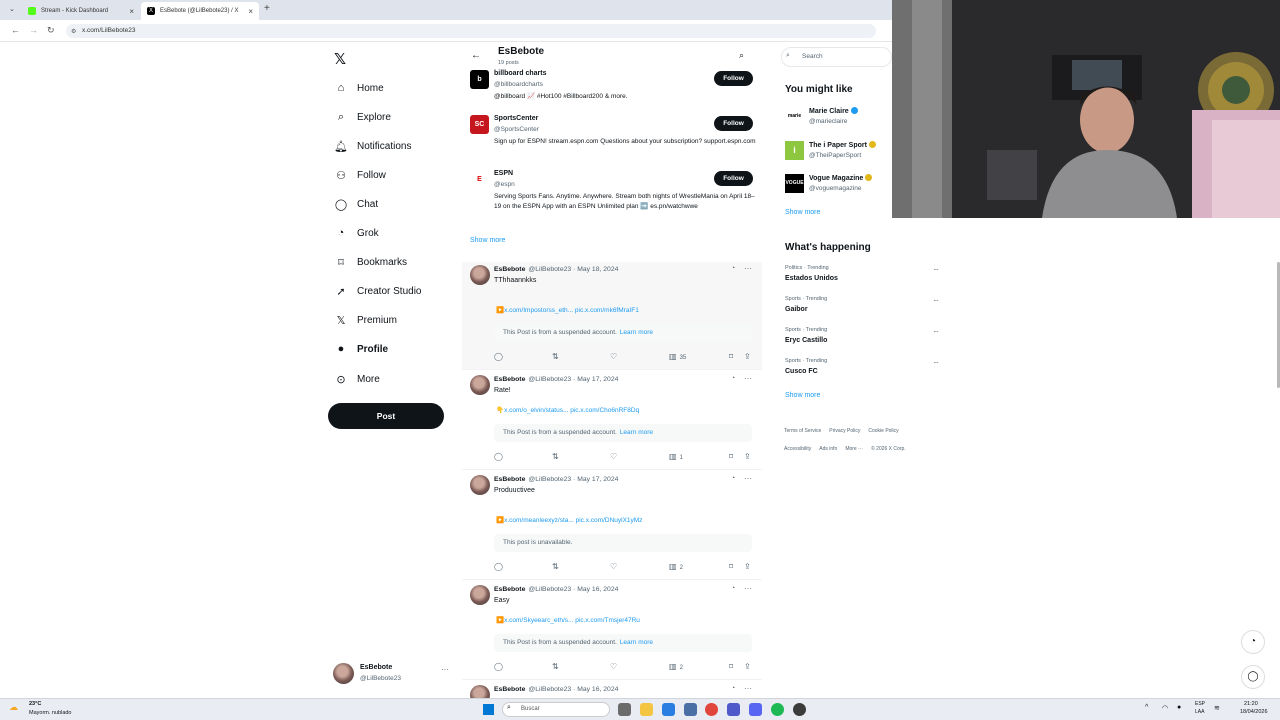  I want to click on language-bottom: LAA, so click(1199, 712).